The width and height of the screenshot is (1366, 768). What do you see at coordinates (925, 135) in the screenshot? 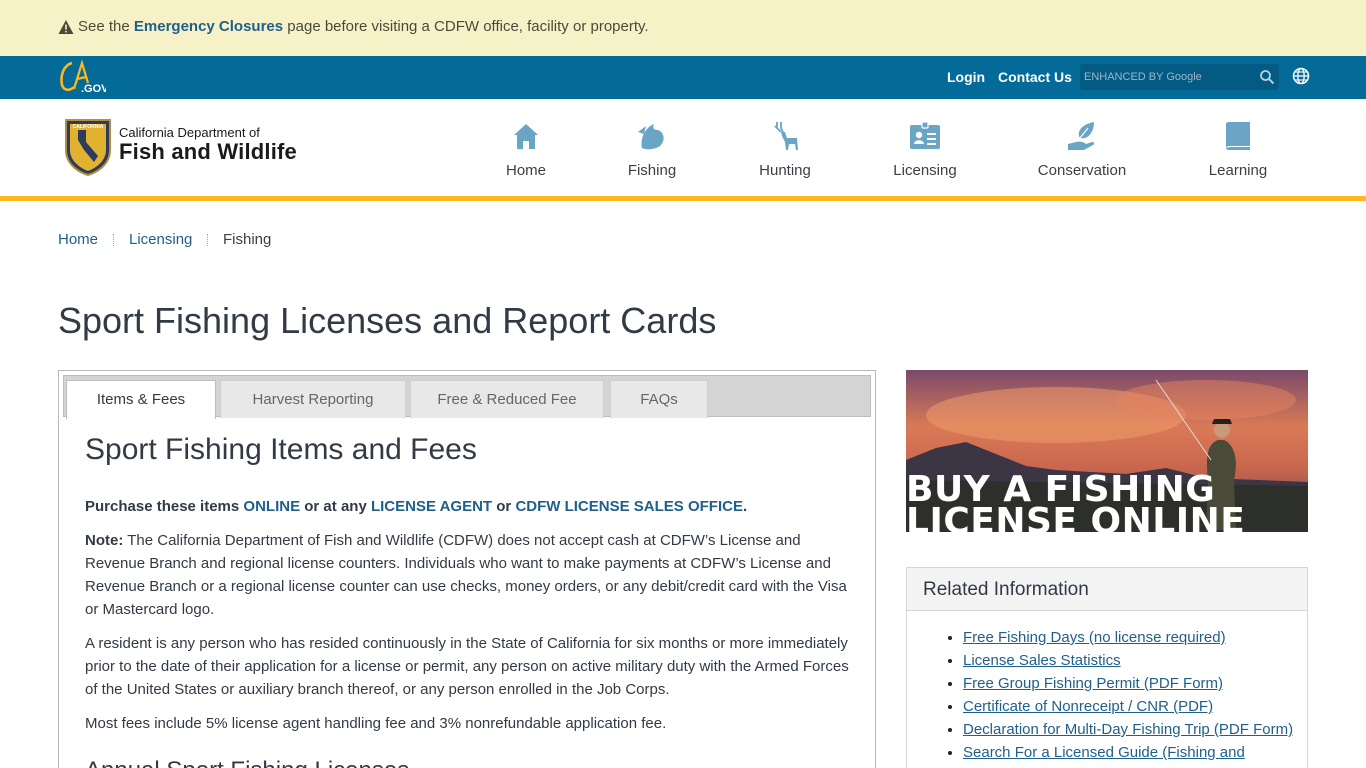
I see `id-card-icon` at bounding box center [925, 135].